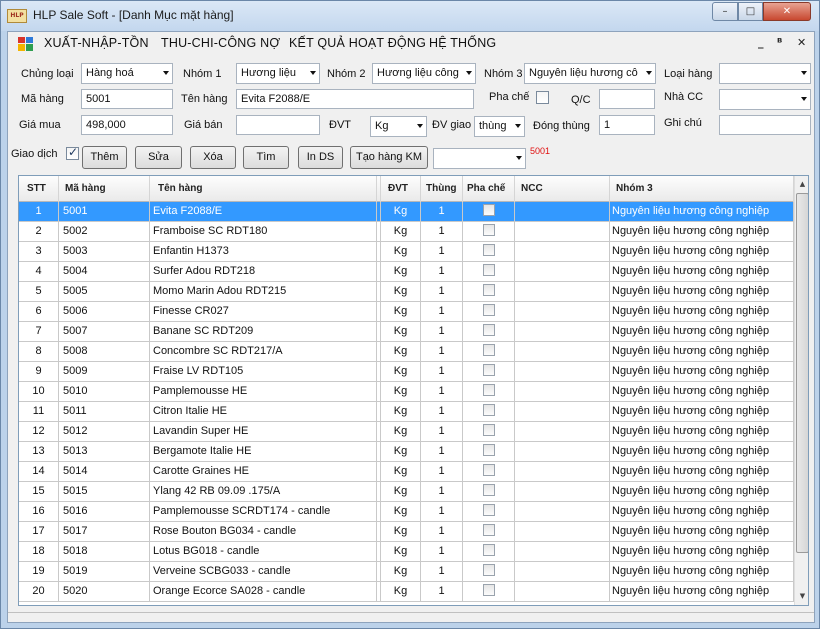  I want to click on cell-stt: 10, so click(39, 391).